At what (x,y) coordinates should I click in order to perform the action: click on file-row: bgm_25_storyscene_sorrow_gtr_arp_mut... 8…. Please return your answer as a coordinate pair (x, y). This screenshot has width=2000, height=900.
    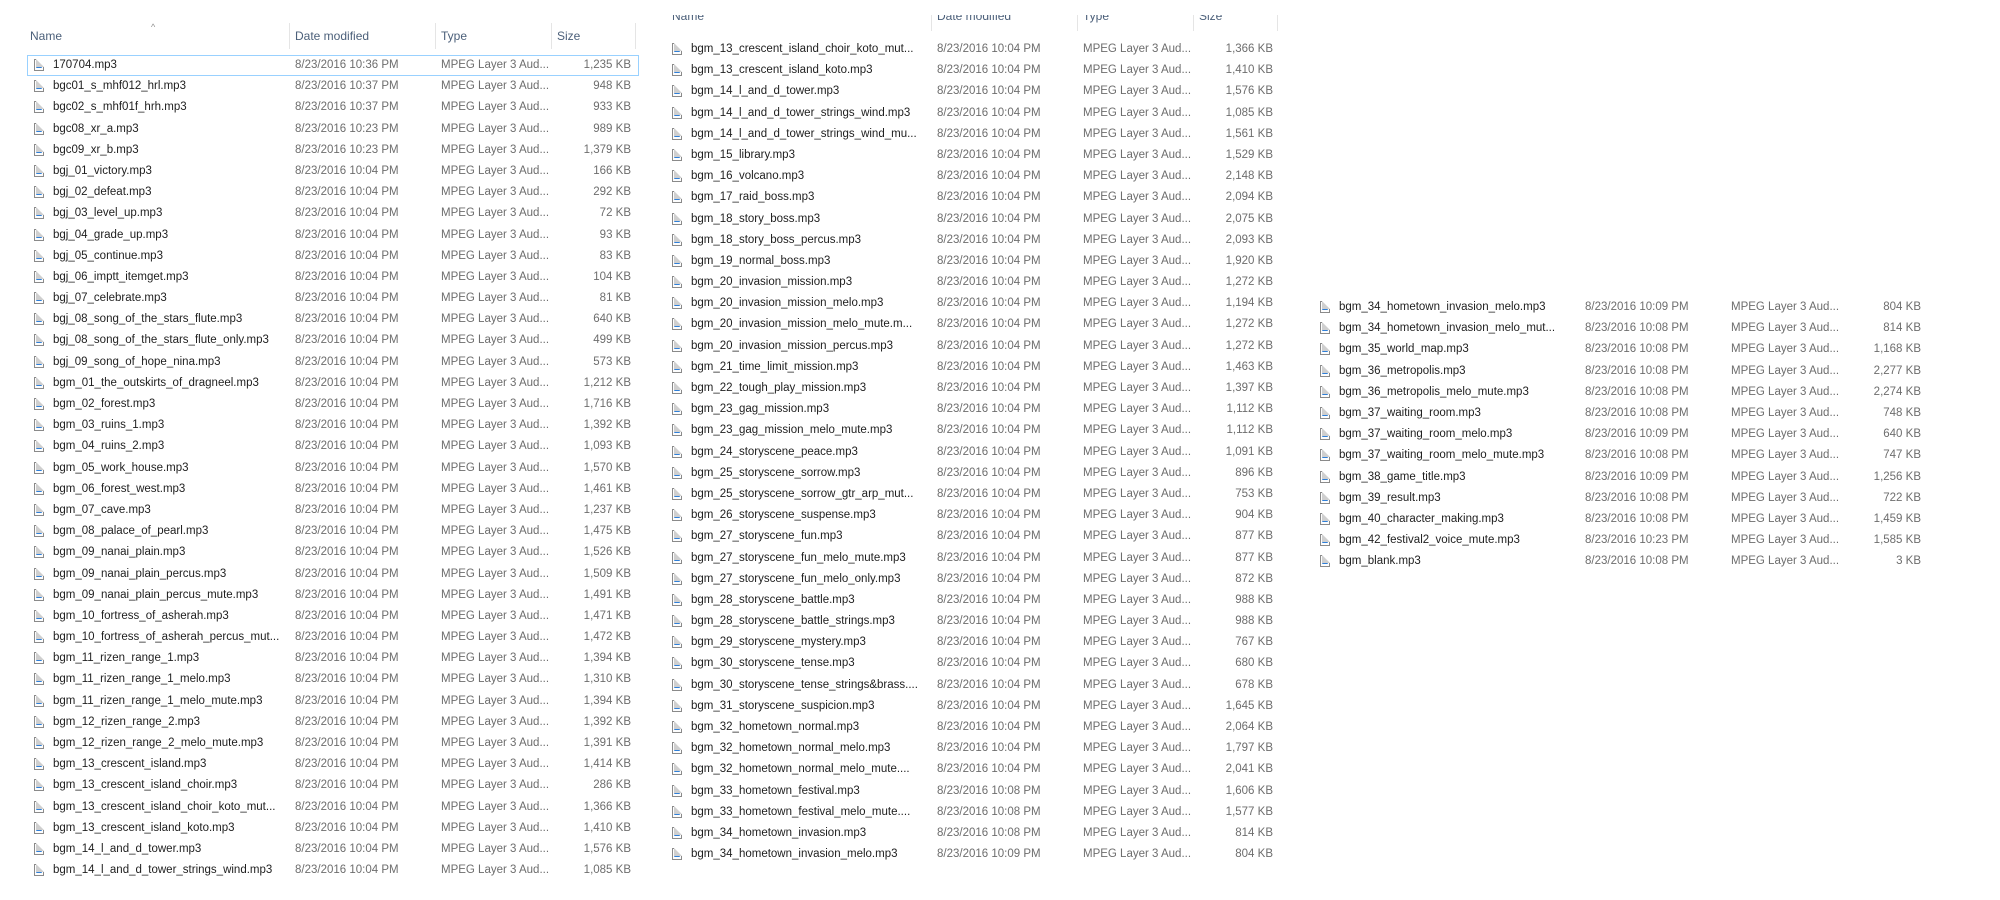
    Looking at the image, I should click on (972, 494).